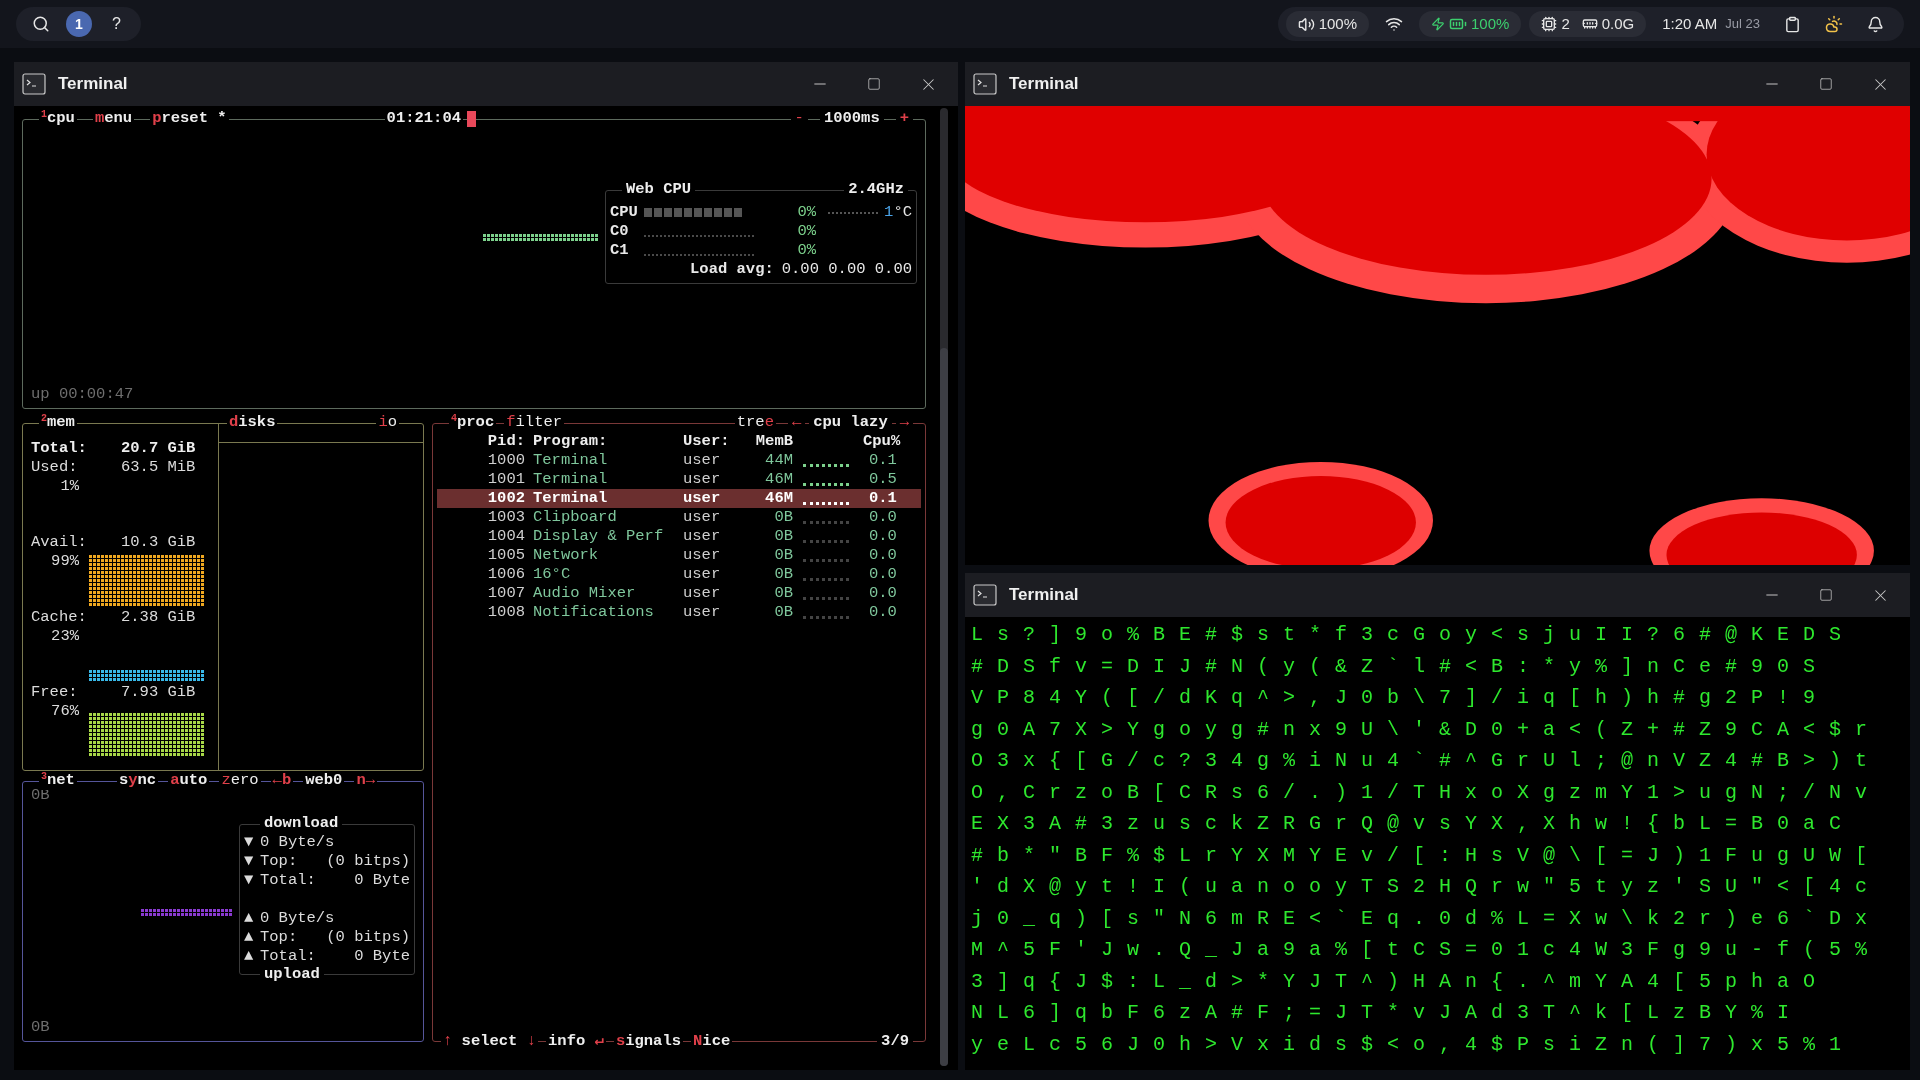  Describe the element at coordinates (1401, 981) in the screenshot. I see `matrix-text-row-text: 3]q{J$:L_d>*YJT^)HAn{.^mYA4[5phaO` at that location.